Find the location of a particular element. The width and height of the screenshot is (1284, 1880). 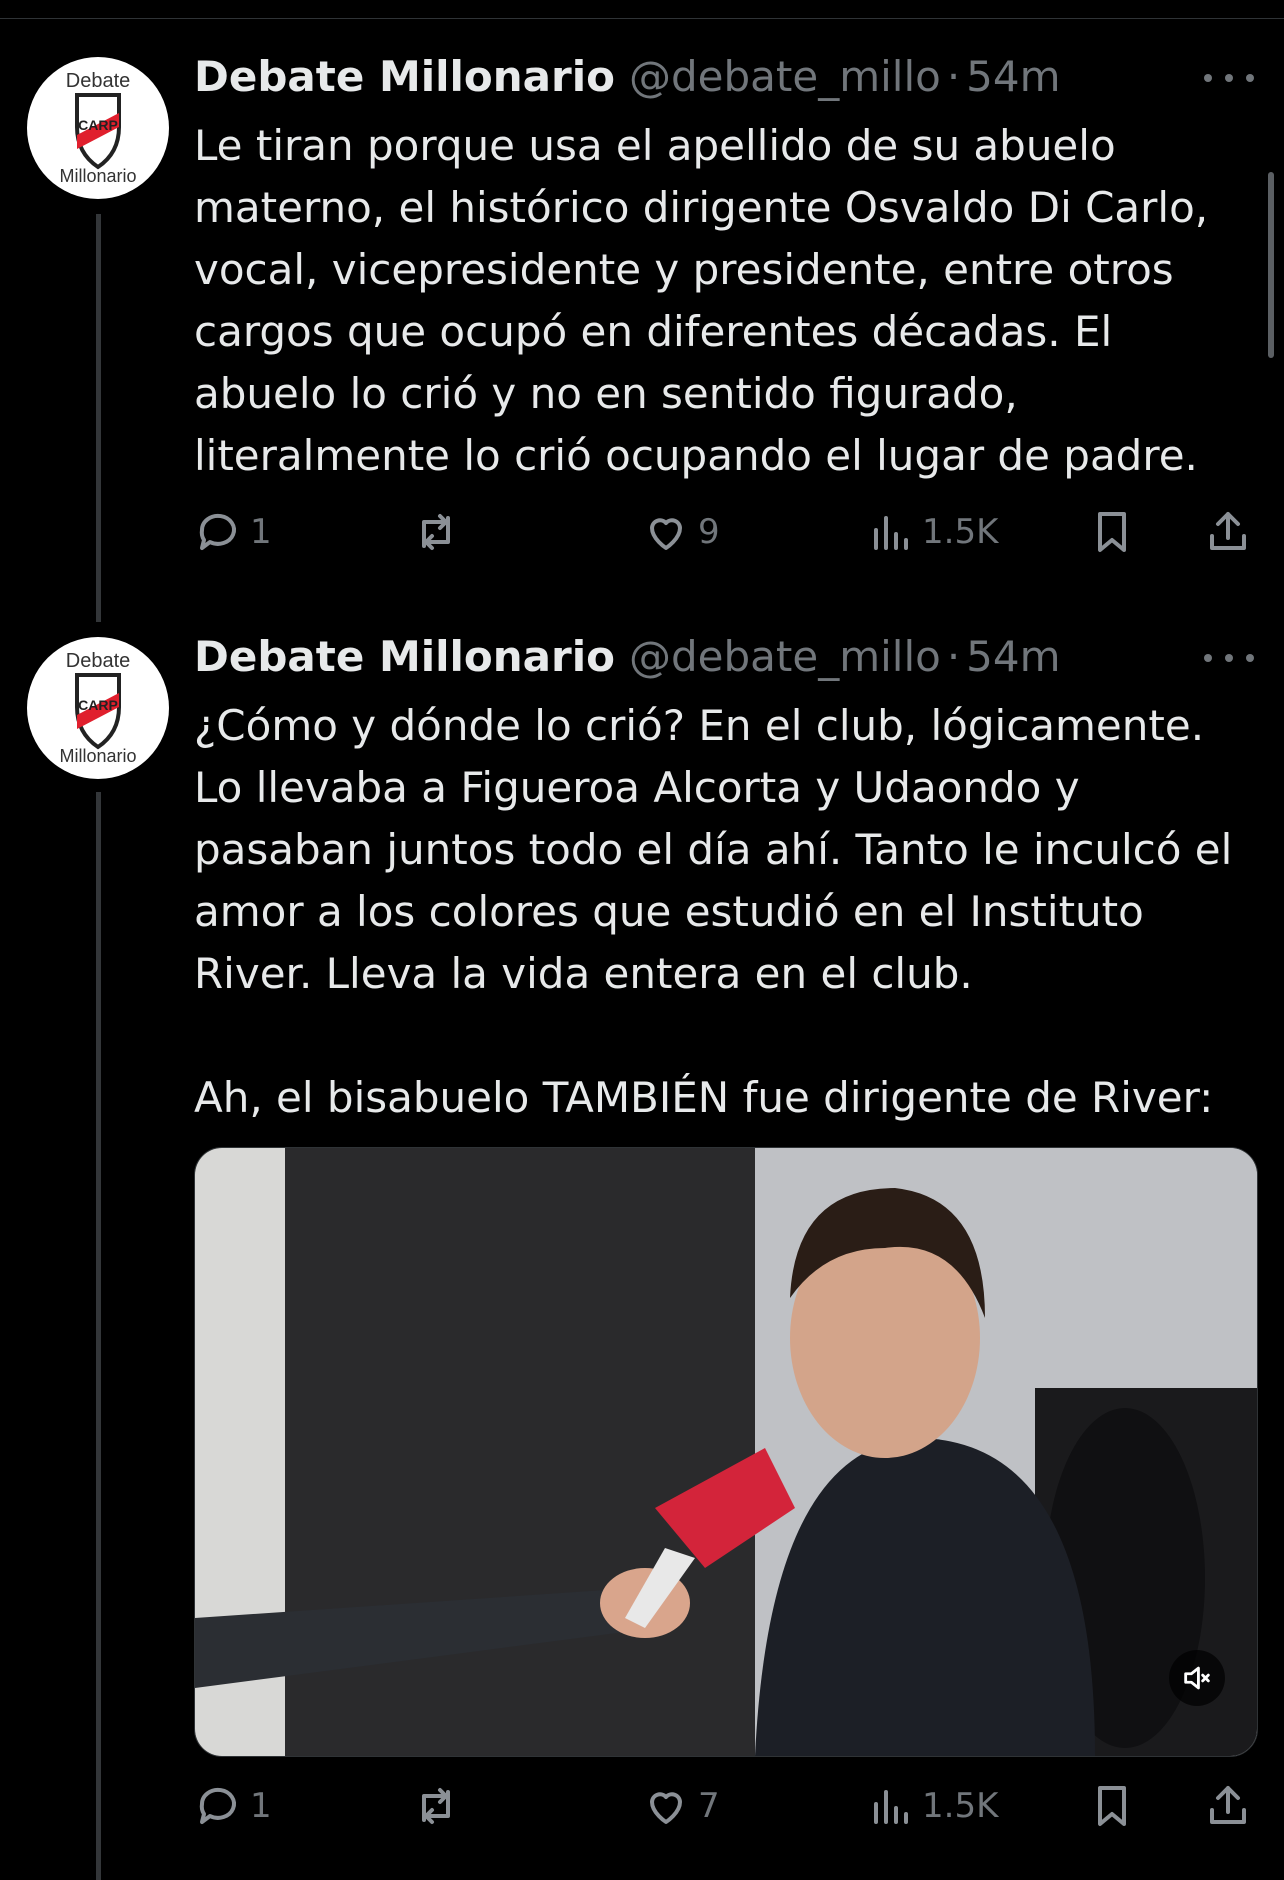

like-button: 7 is located at coordinates (681, 1806).